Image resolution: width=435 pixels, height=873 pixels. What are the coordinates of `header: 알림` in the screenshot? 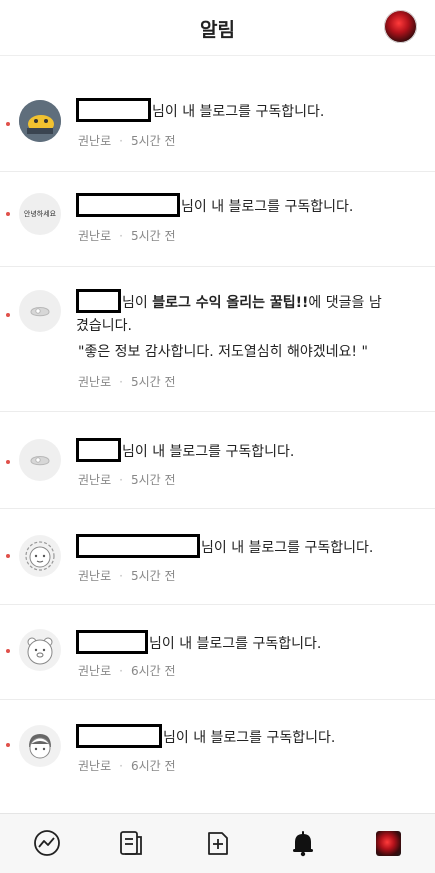 It's located at (217, 28).